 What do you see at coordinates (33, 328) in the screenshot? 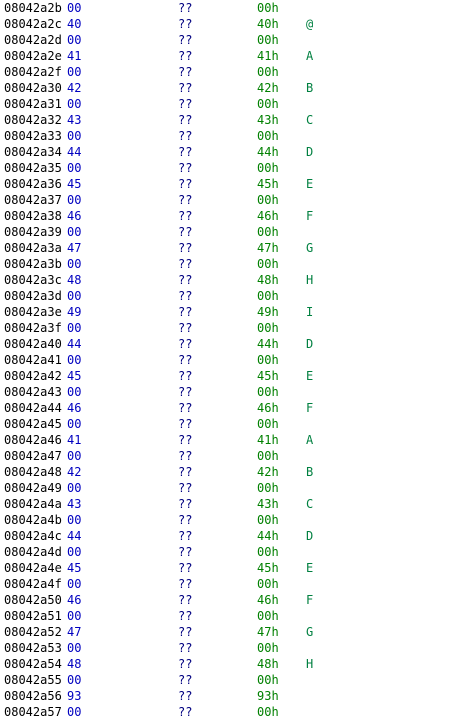
I see `address-cell: 08042a3f` at bounding box center [33, 328].